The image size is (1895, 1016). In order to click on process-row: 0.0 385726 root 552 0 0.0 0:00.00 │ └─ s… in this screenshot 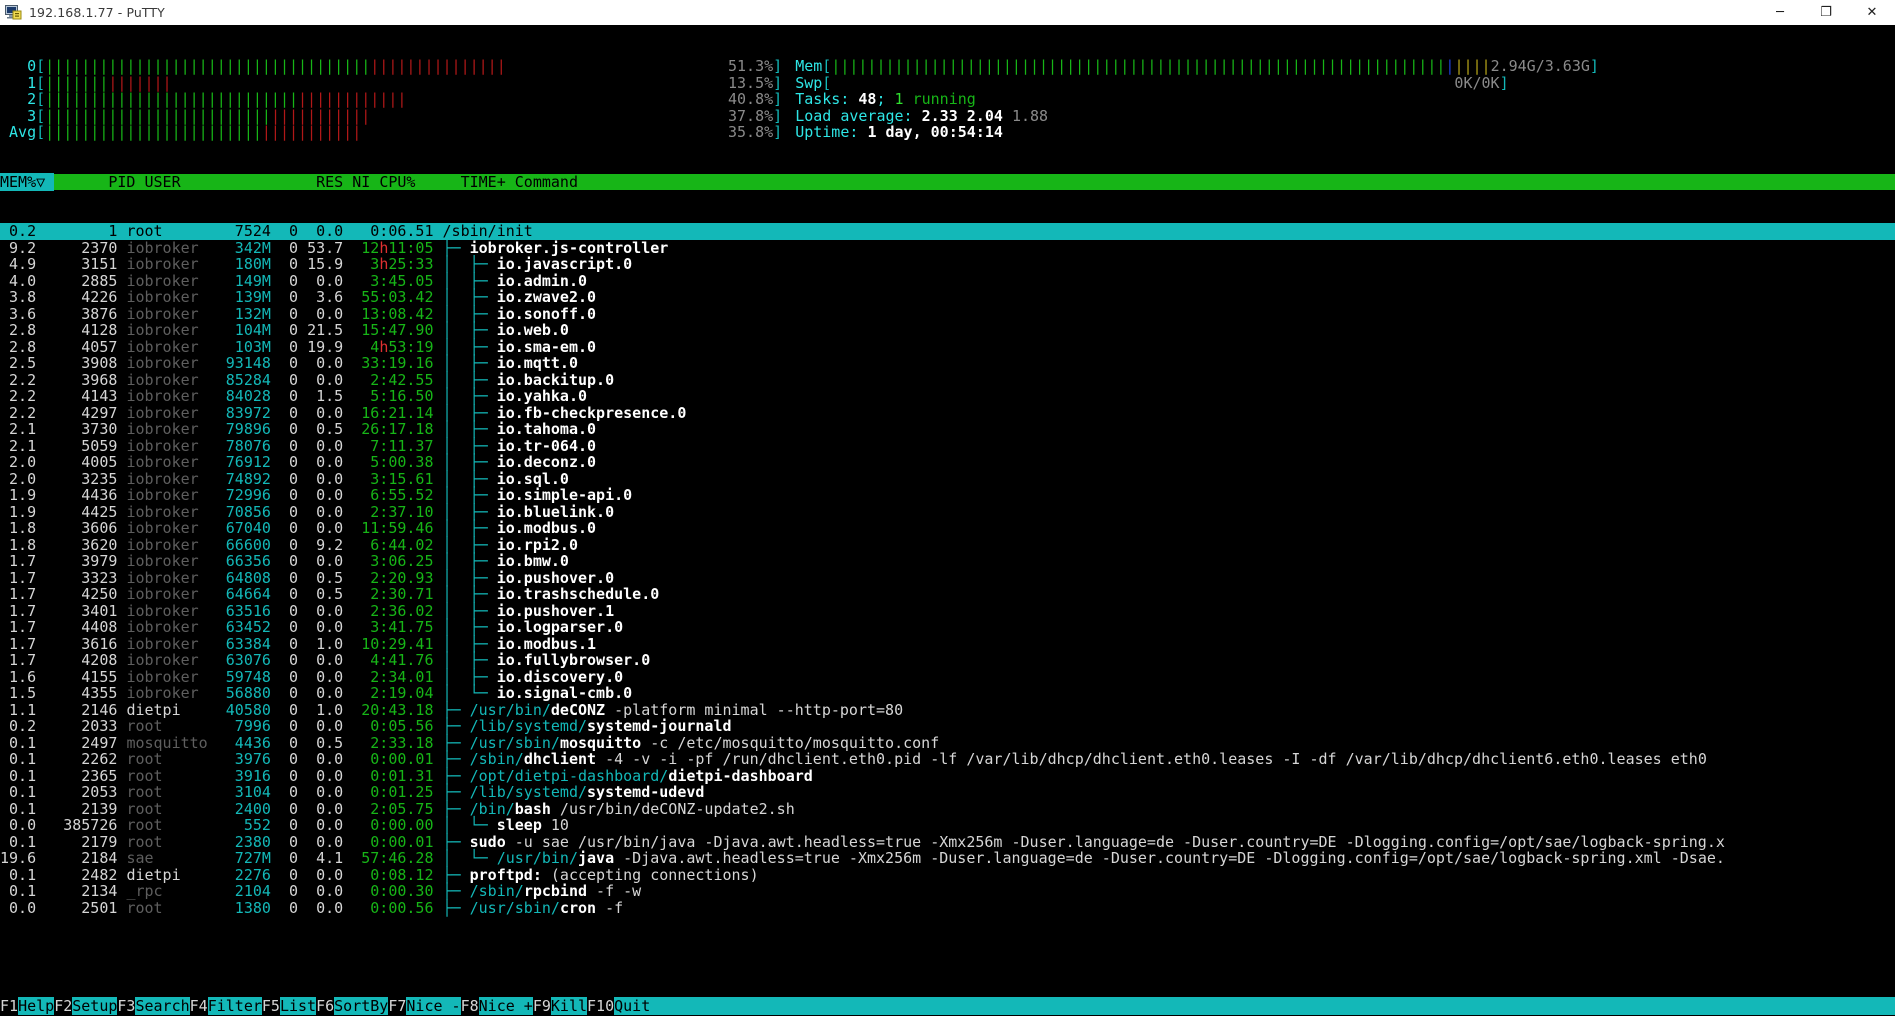, I will do `click(947, 825)`.